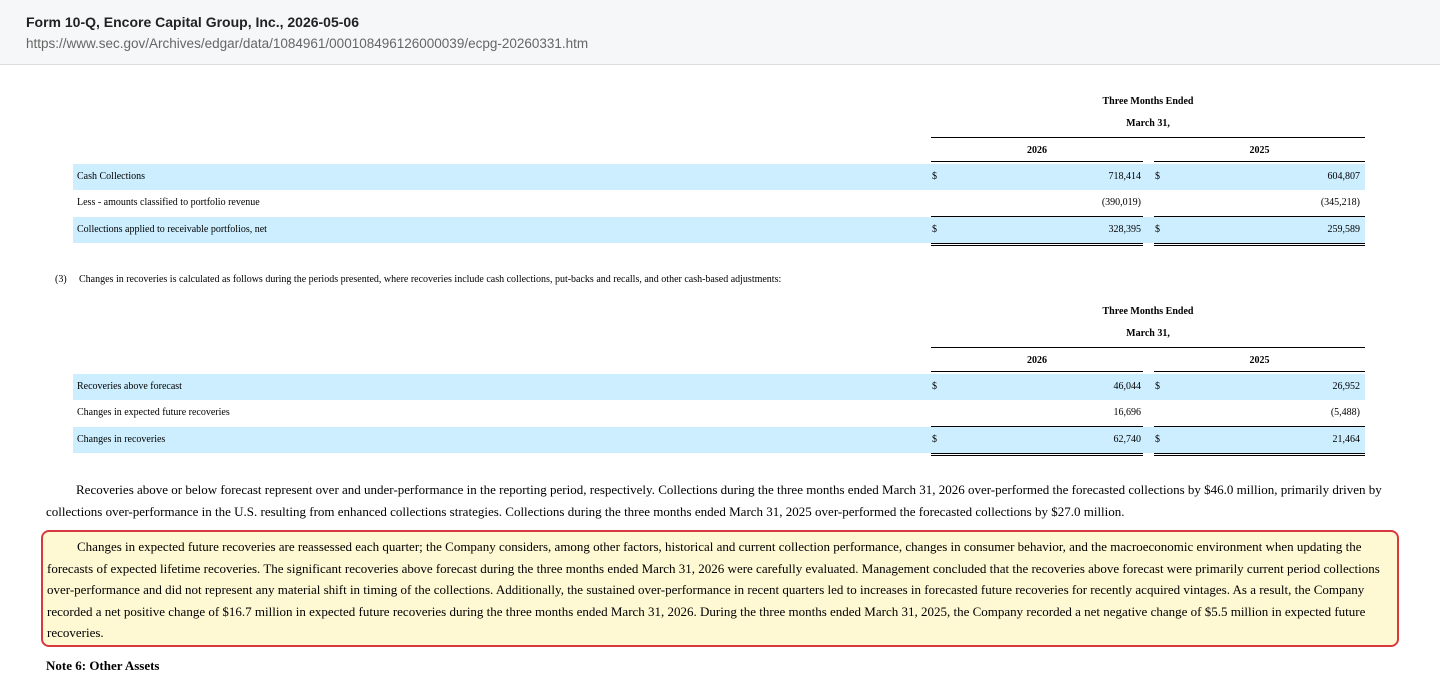 The width and height of the screenshot is (1440, 699). I want to click on note-heading: Note 6: Other Assets, so click(103, 665).